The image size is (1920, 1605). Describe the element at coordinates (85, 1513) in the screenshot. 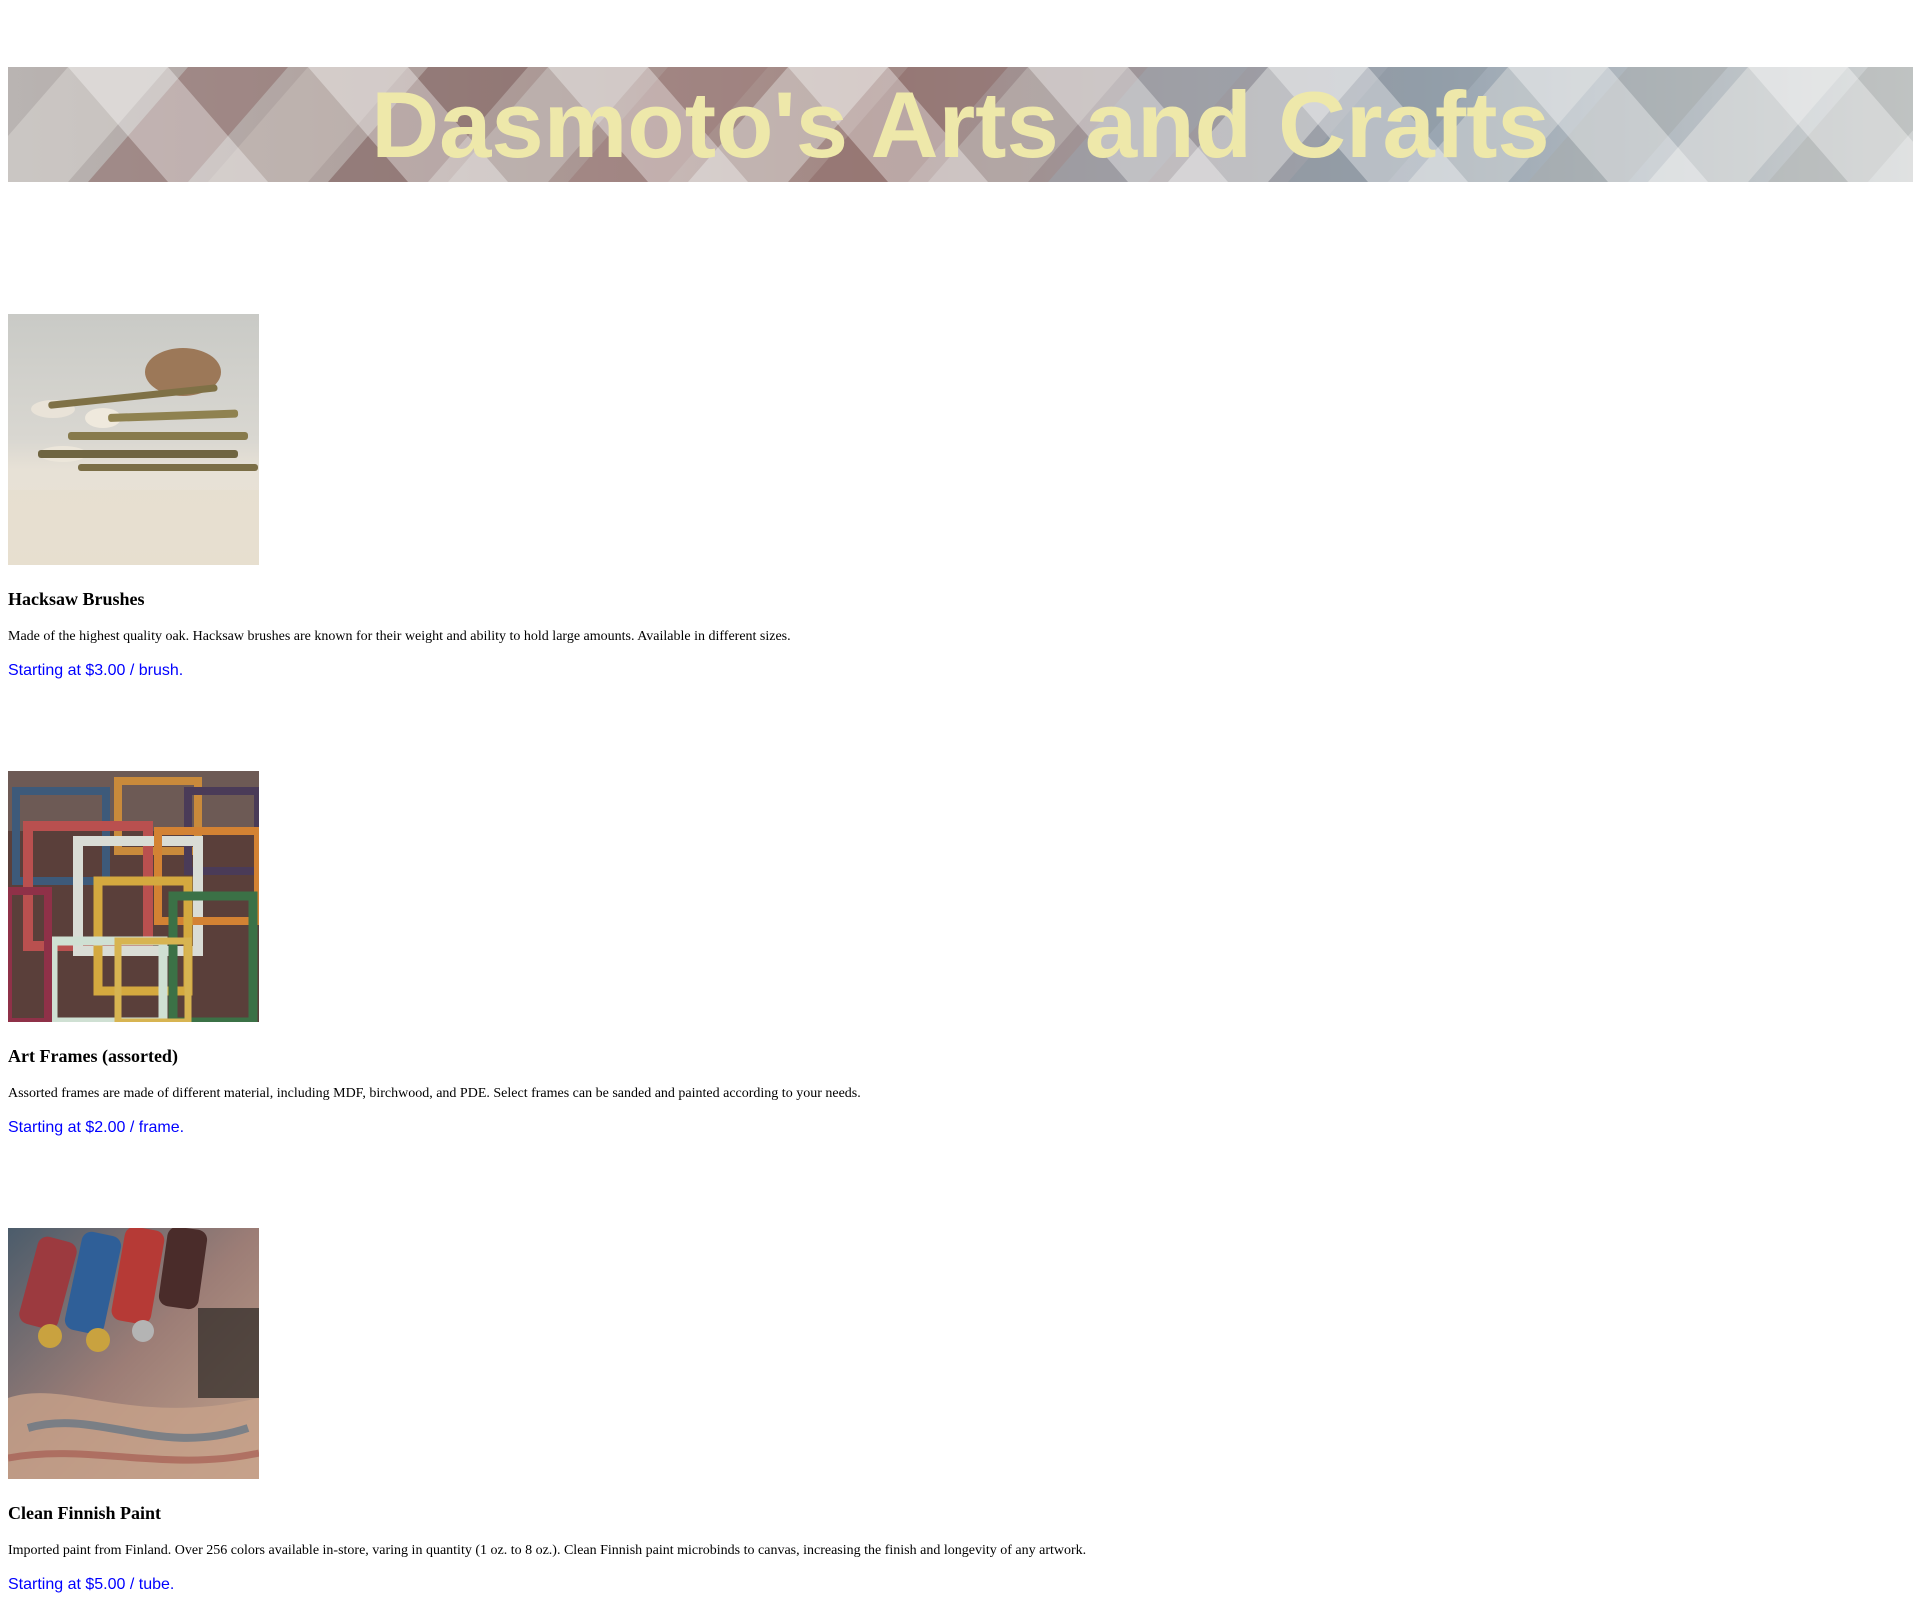

I see `product-name: Clean Finnish Paint` at that location.